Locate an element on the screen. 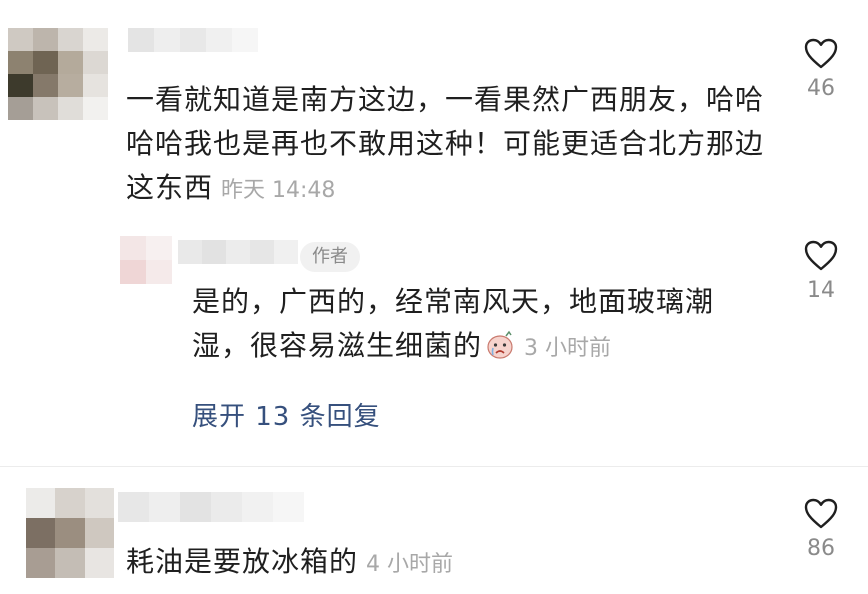 The height and width of the screenshot is (594, 868). comment-body: 耗油是要放冰箱的 is located at coordinates (242, 561).